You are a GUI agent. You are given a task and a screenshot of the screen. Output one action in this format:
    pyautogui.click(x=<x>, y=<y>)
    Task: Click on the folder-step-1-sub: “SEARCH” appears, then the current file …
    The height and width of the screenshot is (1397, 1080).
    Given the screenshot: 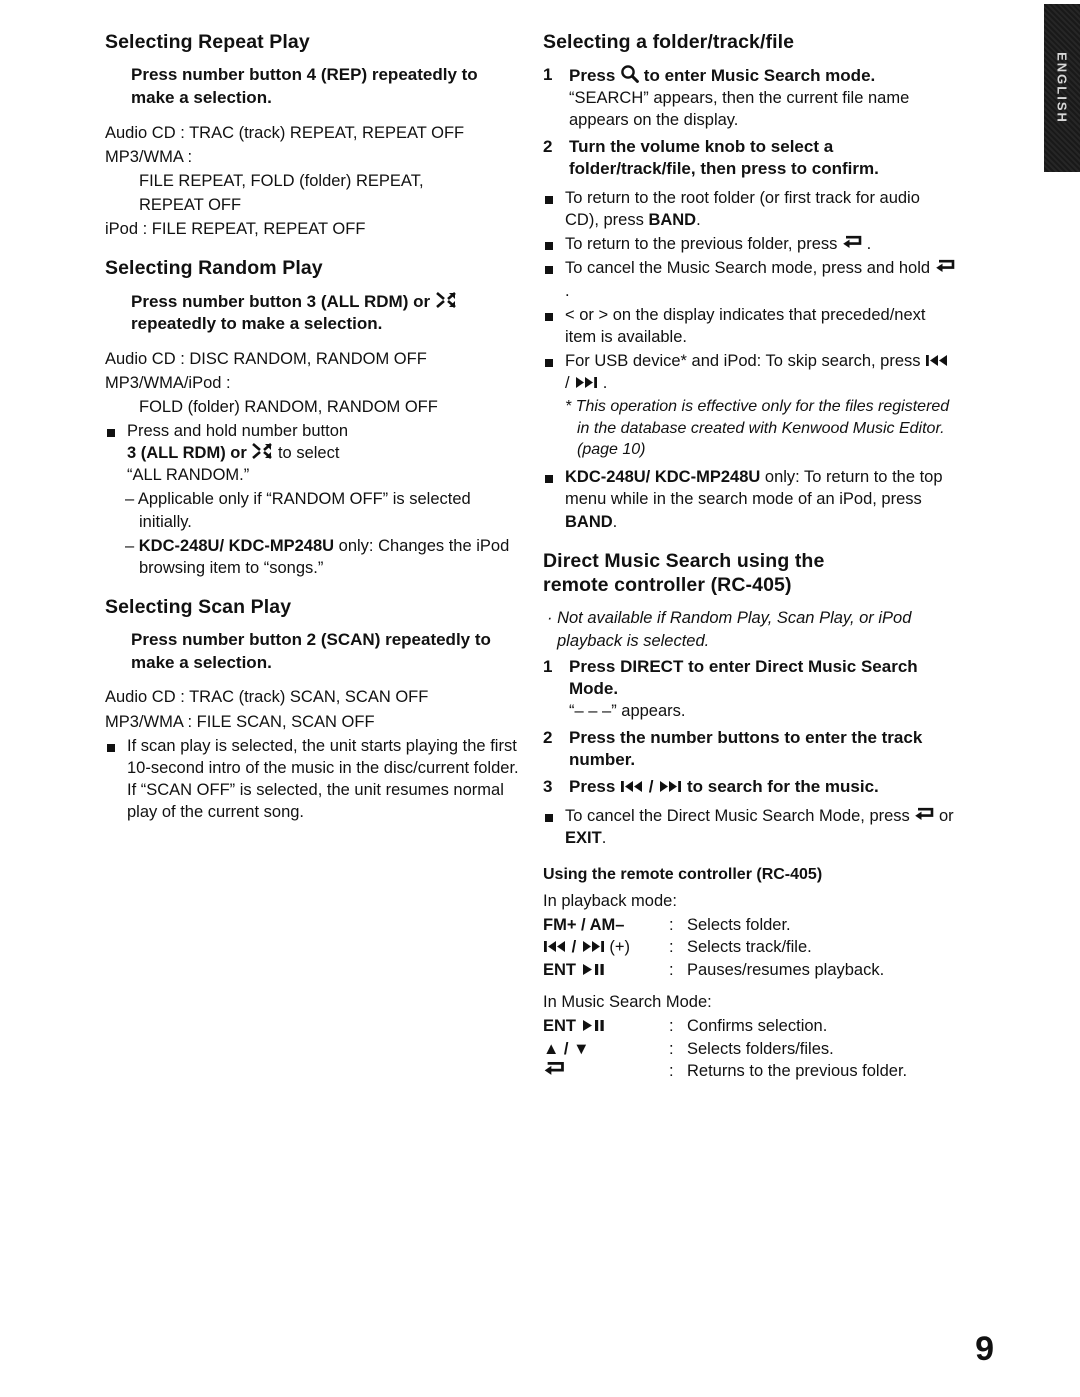 What is the action you would take?
    pyautogui.click(x=739, y=108)
    